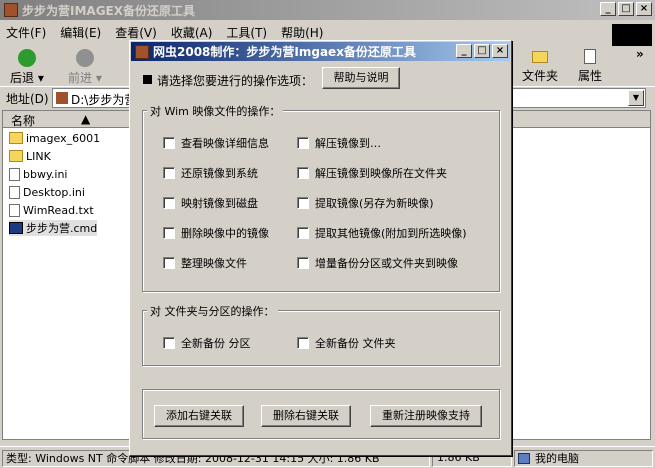  What do you see at coordinates (524, 458) in the screenshot?
I see `computer-icon` at bounding box center [524, 458].